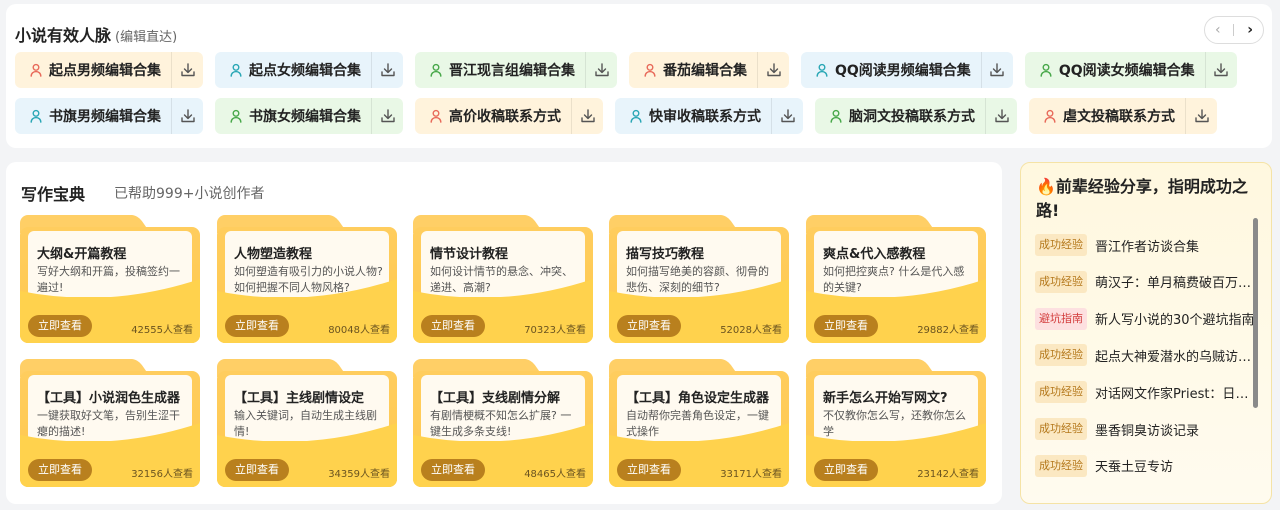  I want to click on section-title: 小说有效人脉 (编辑直达), so click(96, 34).